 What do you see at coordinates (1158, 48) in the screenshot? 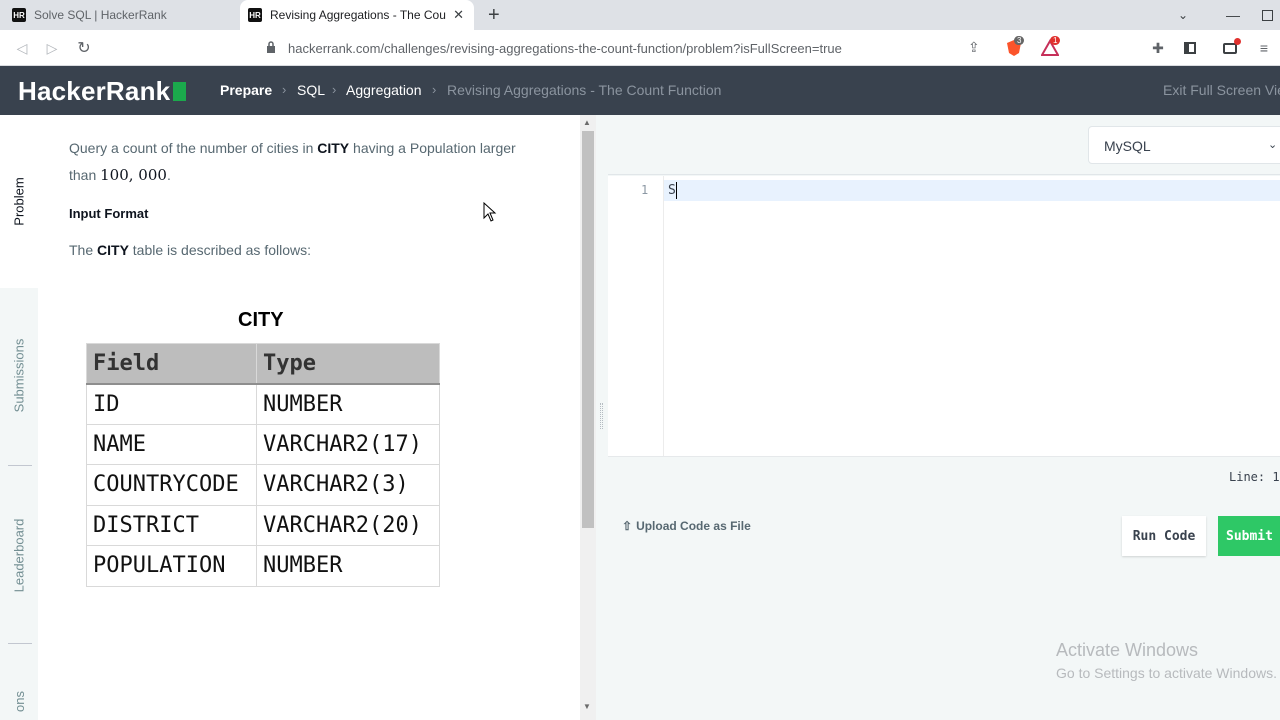
I see `extensions-puzzle-icon: ✚` at bounding box center [1158, 48].